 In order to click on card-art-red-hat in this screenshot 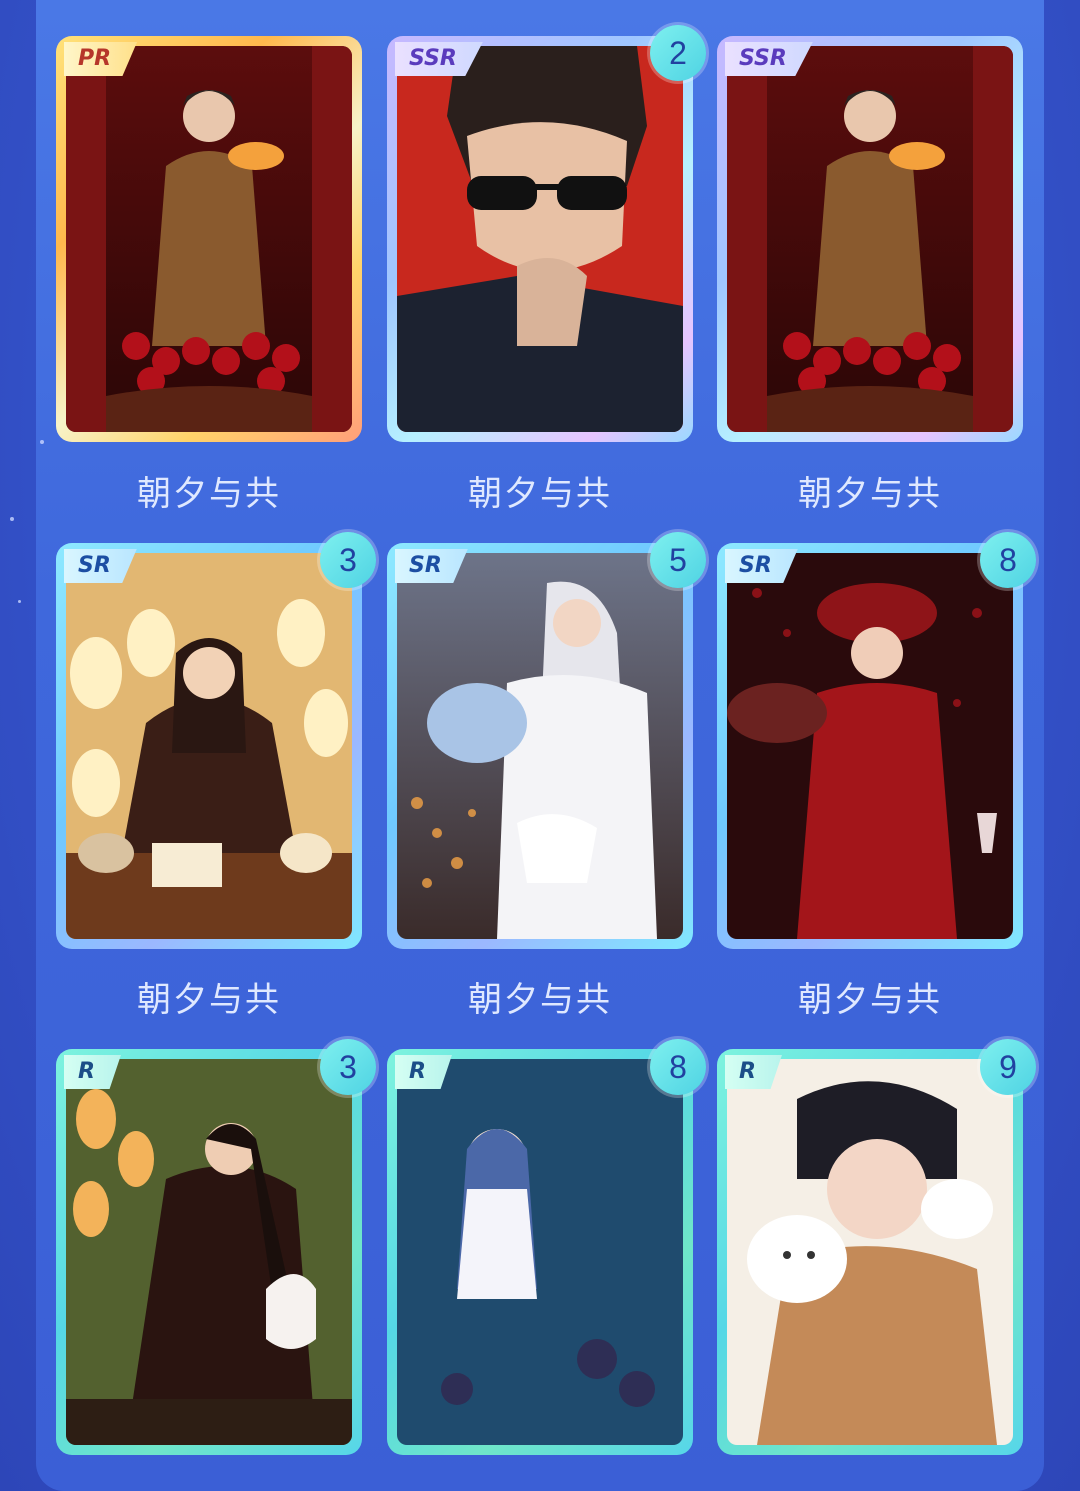, I will do `click(870, 746)`.